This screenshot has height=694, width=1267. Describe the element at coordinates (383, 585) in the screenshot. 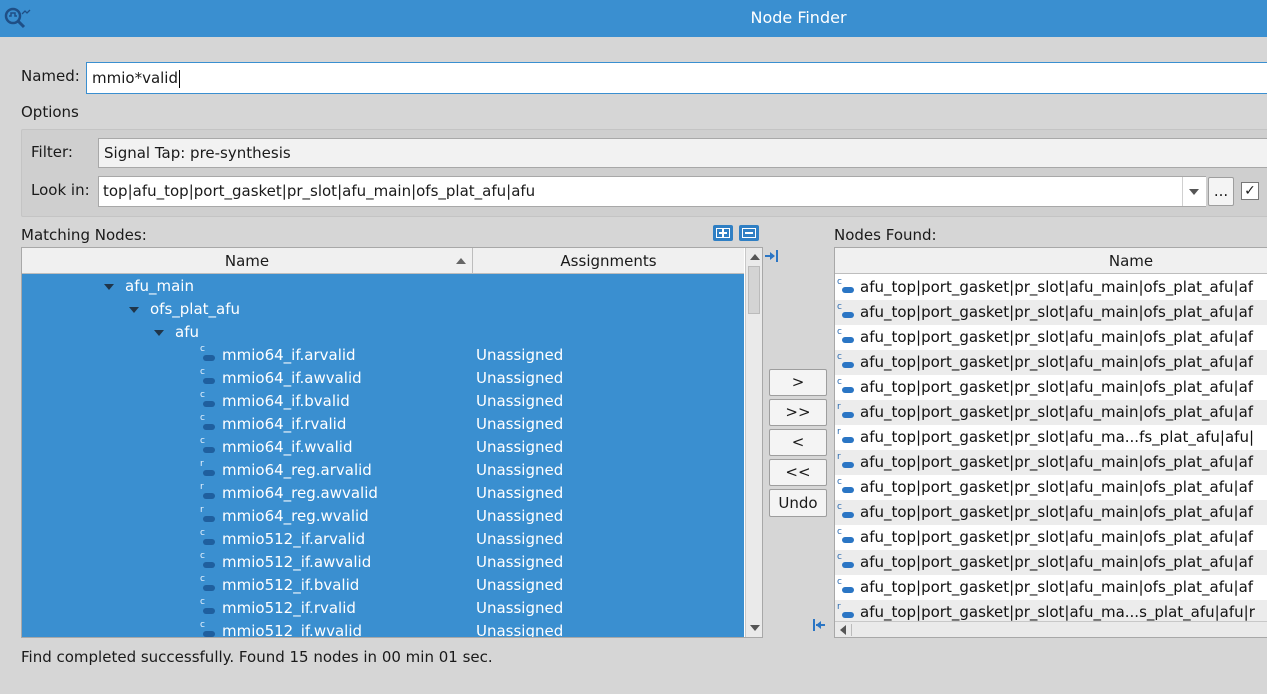

I see `table-row: c mmio512_if.bvalid Unassigned` at that location.